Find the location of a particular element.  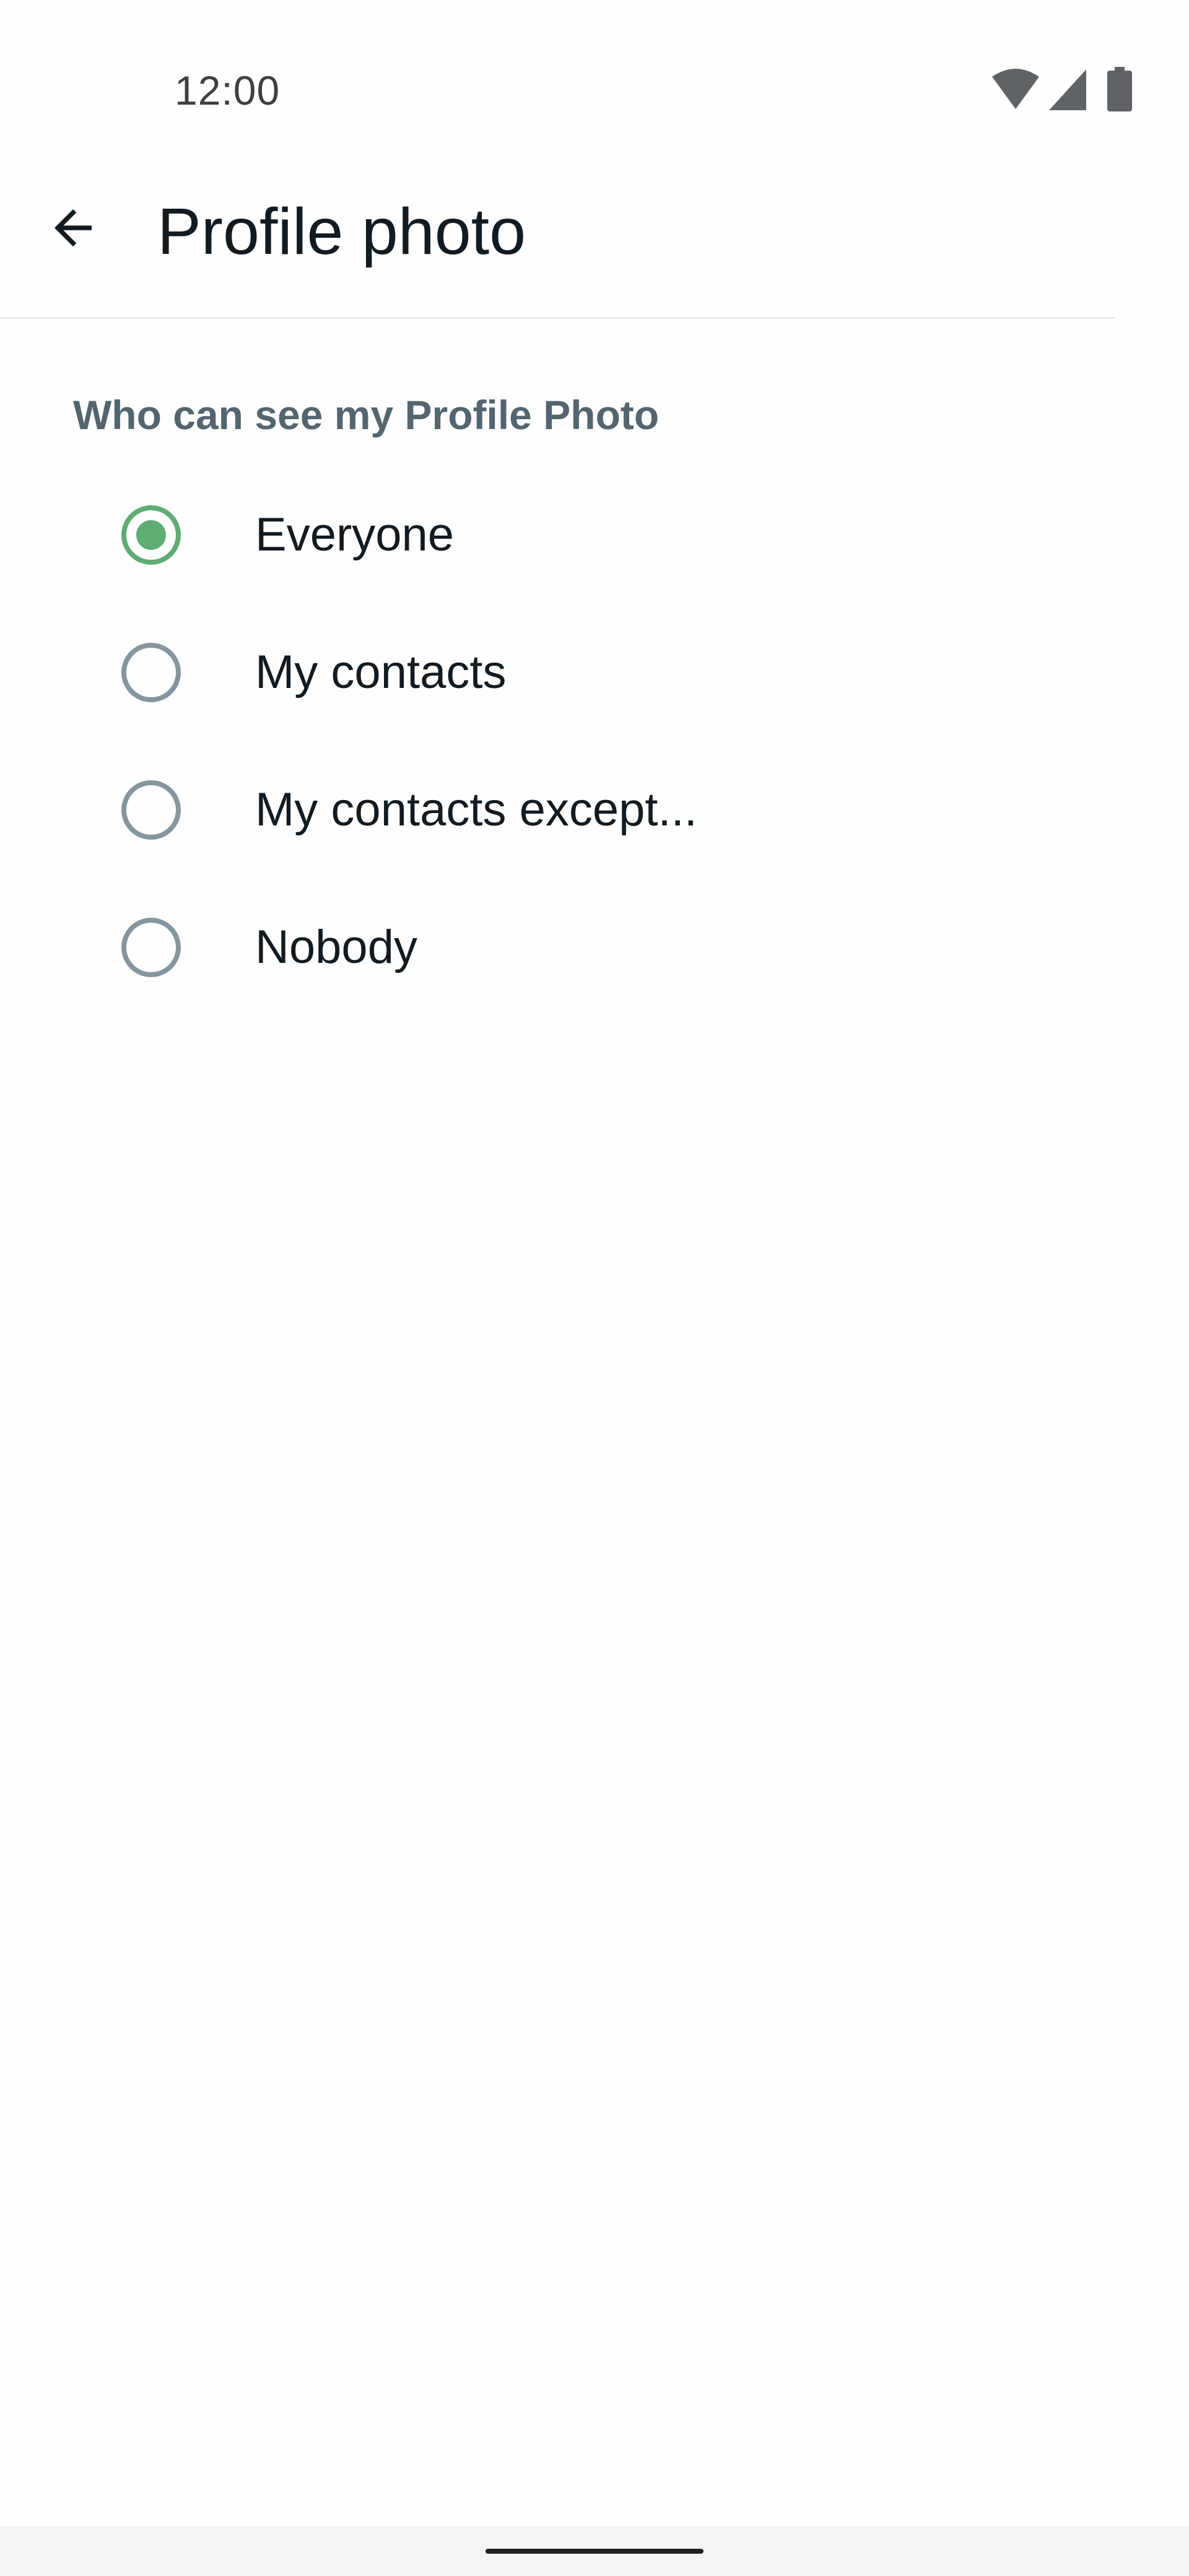

option-label: Nobody is located at coordinates (336, 947).